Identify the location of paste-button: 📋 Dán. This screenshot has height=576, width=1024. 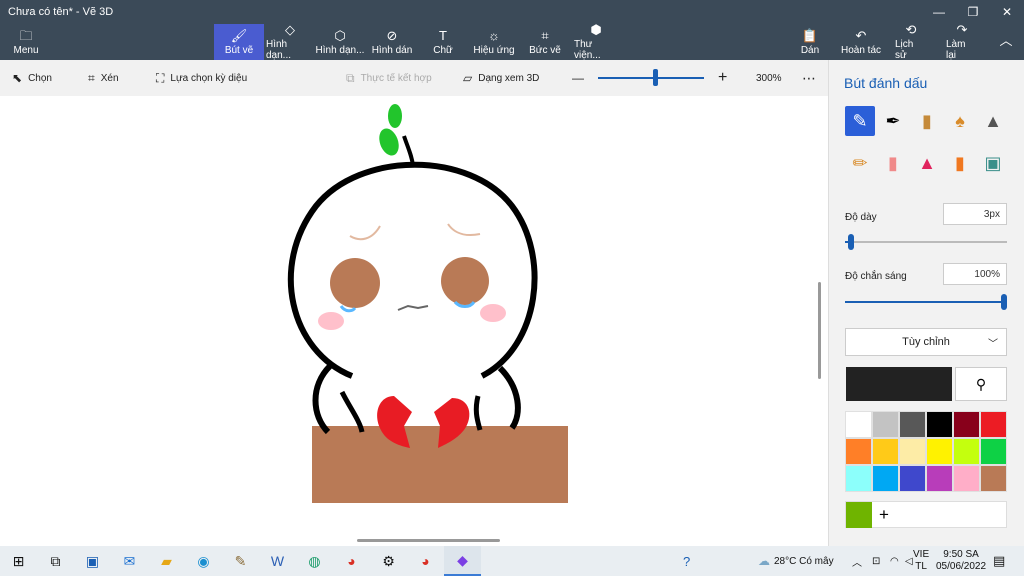
(810, 42).